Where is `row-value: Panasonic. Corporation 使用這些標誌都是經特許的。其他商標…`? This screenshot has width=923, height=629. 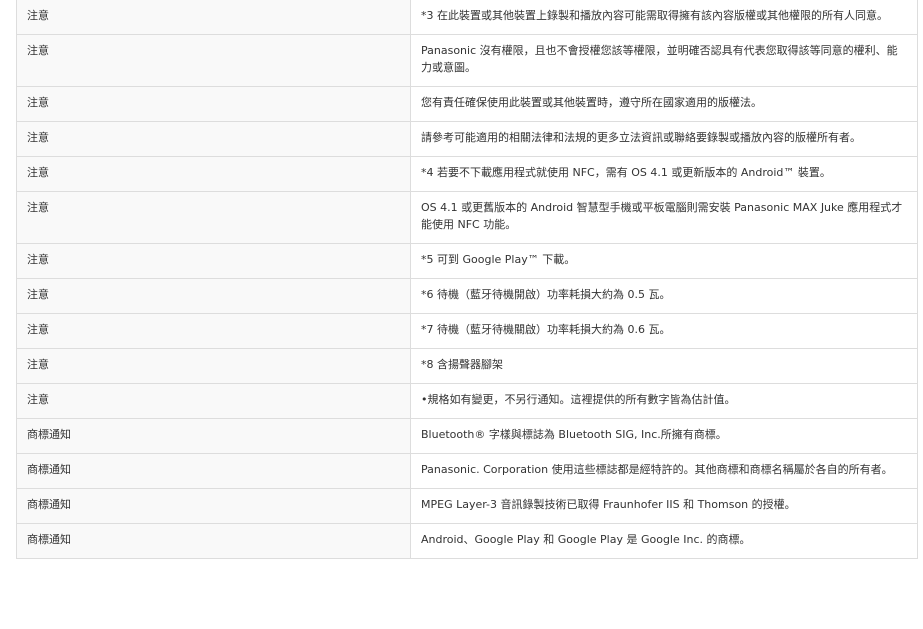 row-value: Panasonic. Corporation 使用這些標誌都是經特許的。其他商標… is located at coordinates (664, 471).